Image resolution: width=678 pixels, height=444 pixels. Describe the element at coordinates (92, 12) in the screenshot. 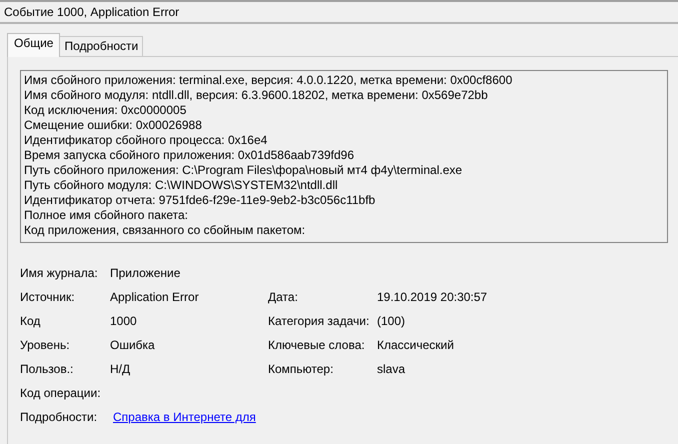

I see `window-title: Событие 1000, Application Error` at that location.